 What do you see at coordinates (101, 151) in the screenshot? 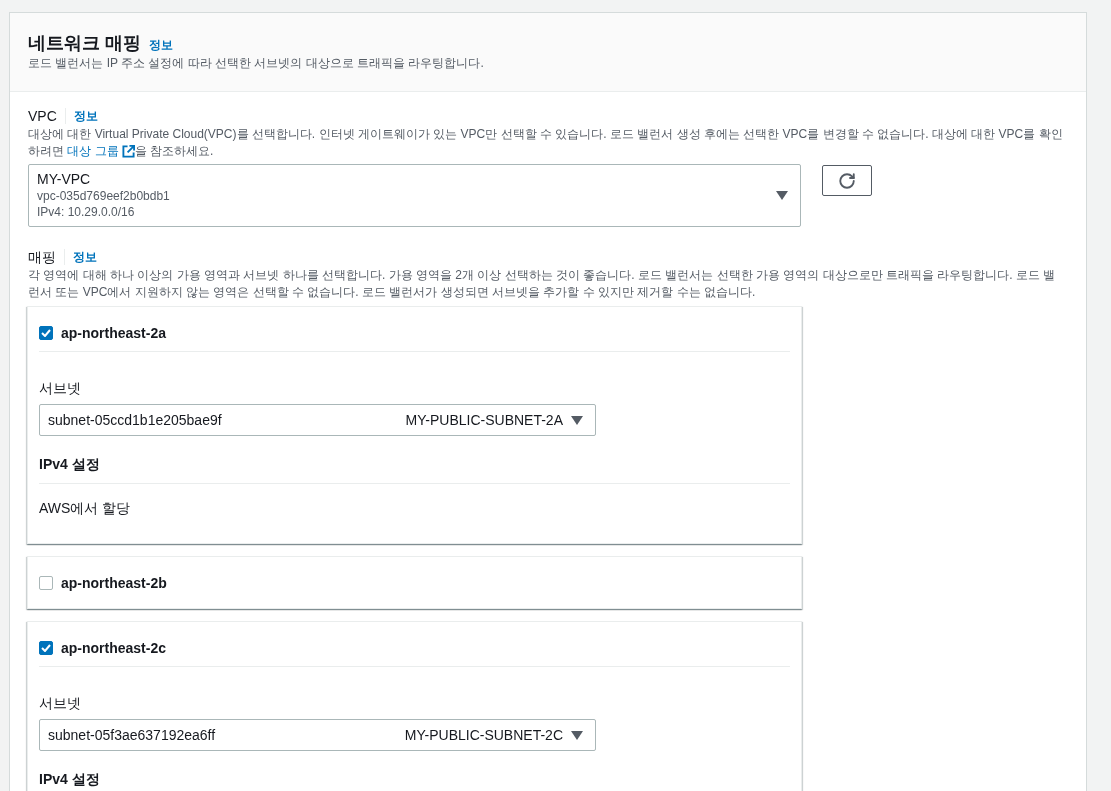
I see `target-group-link: 대상 그룹` at bounding box center [101, 151].